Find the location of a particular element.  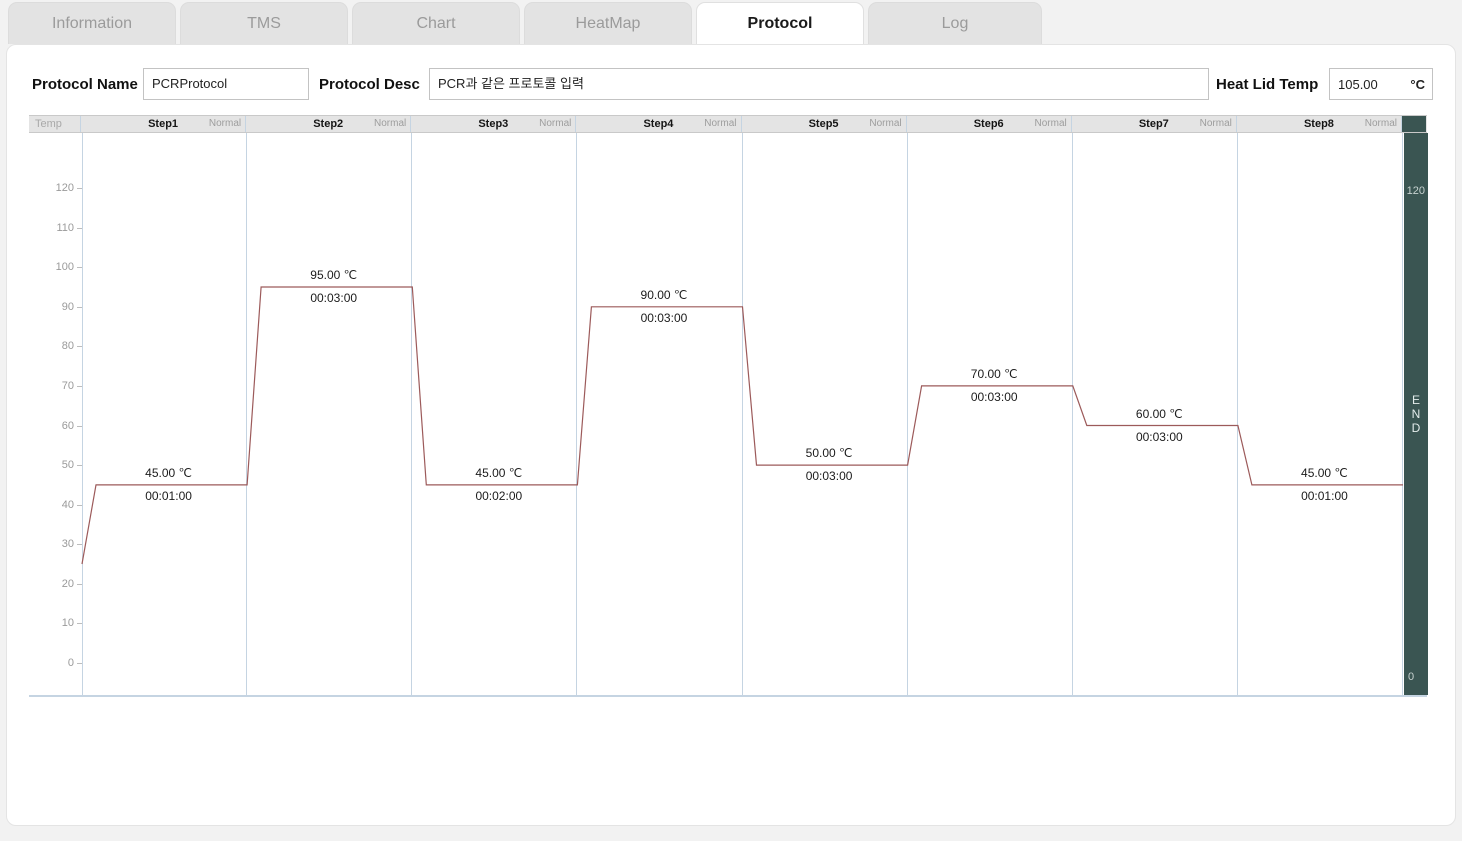

step-temp-label-3: 45.00 ℃ is located at coordinates (499, 472).